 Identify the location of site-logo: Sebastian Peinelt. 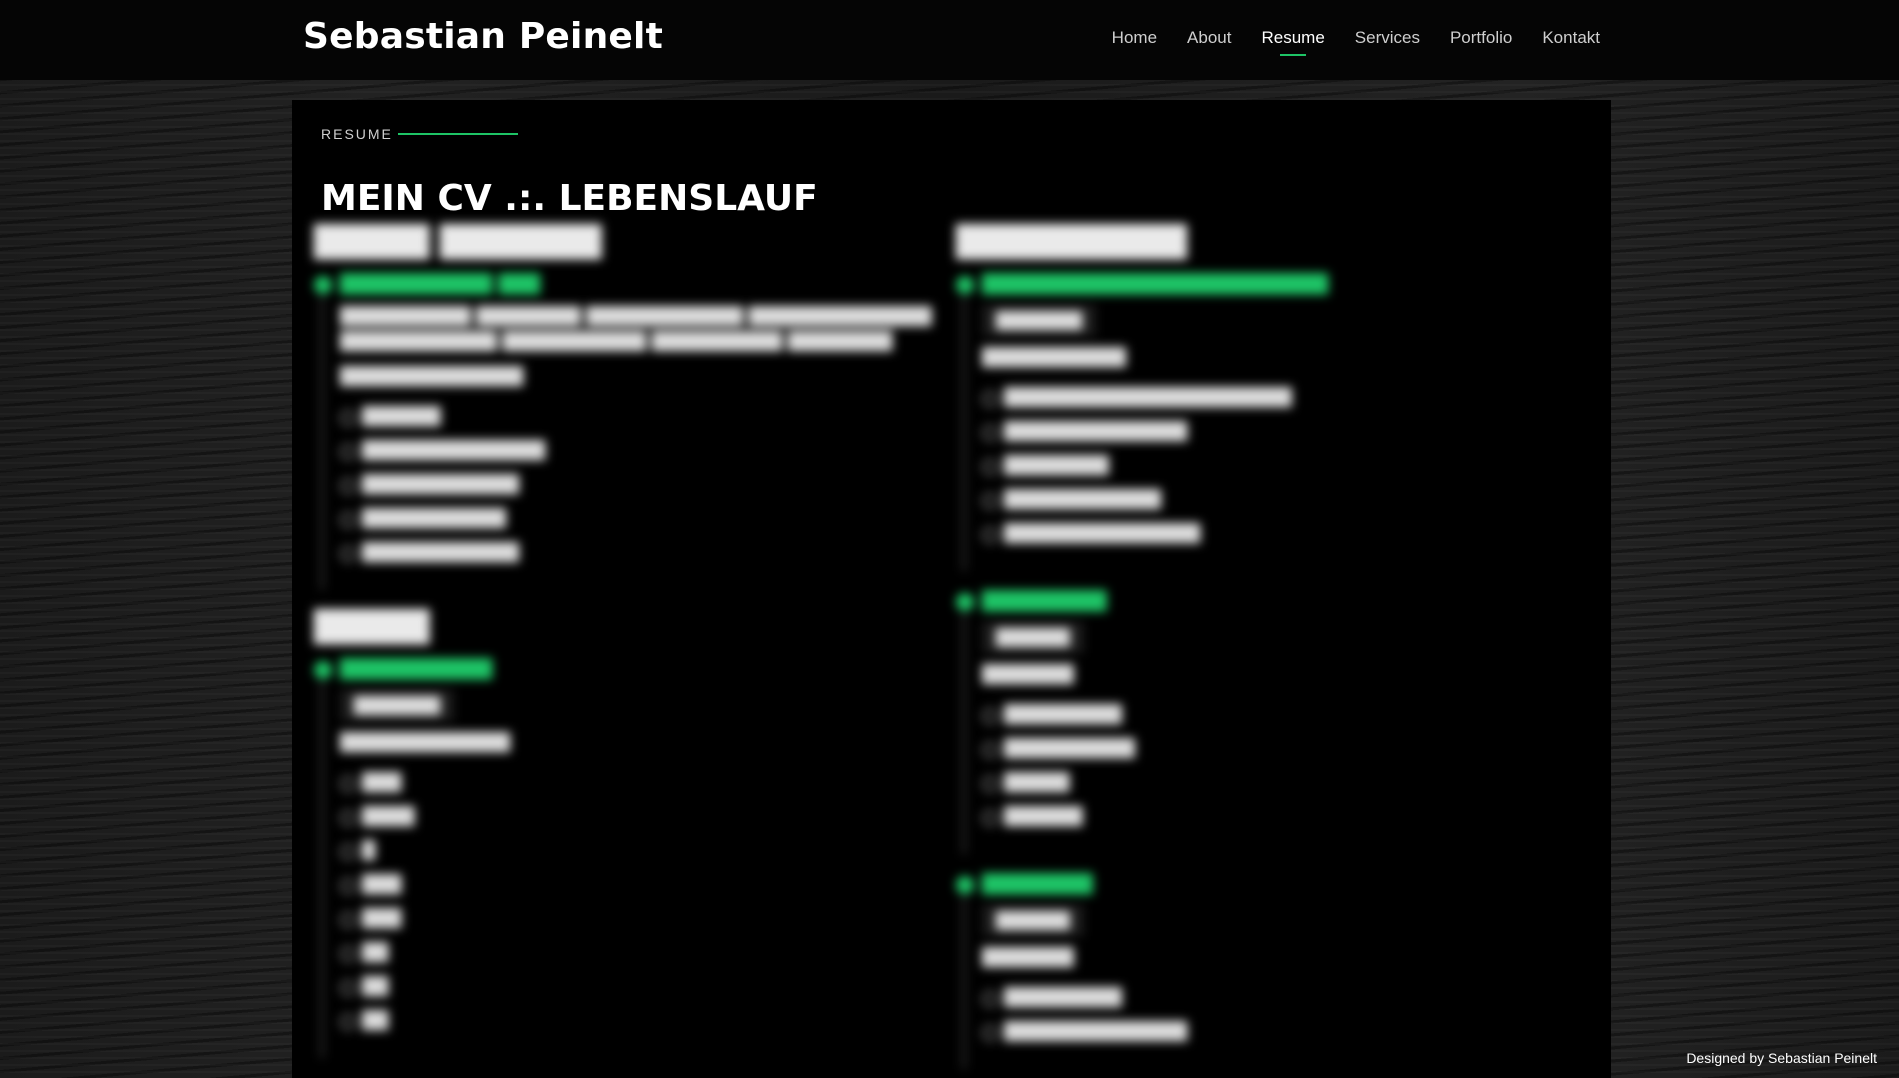
(483, 36).